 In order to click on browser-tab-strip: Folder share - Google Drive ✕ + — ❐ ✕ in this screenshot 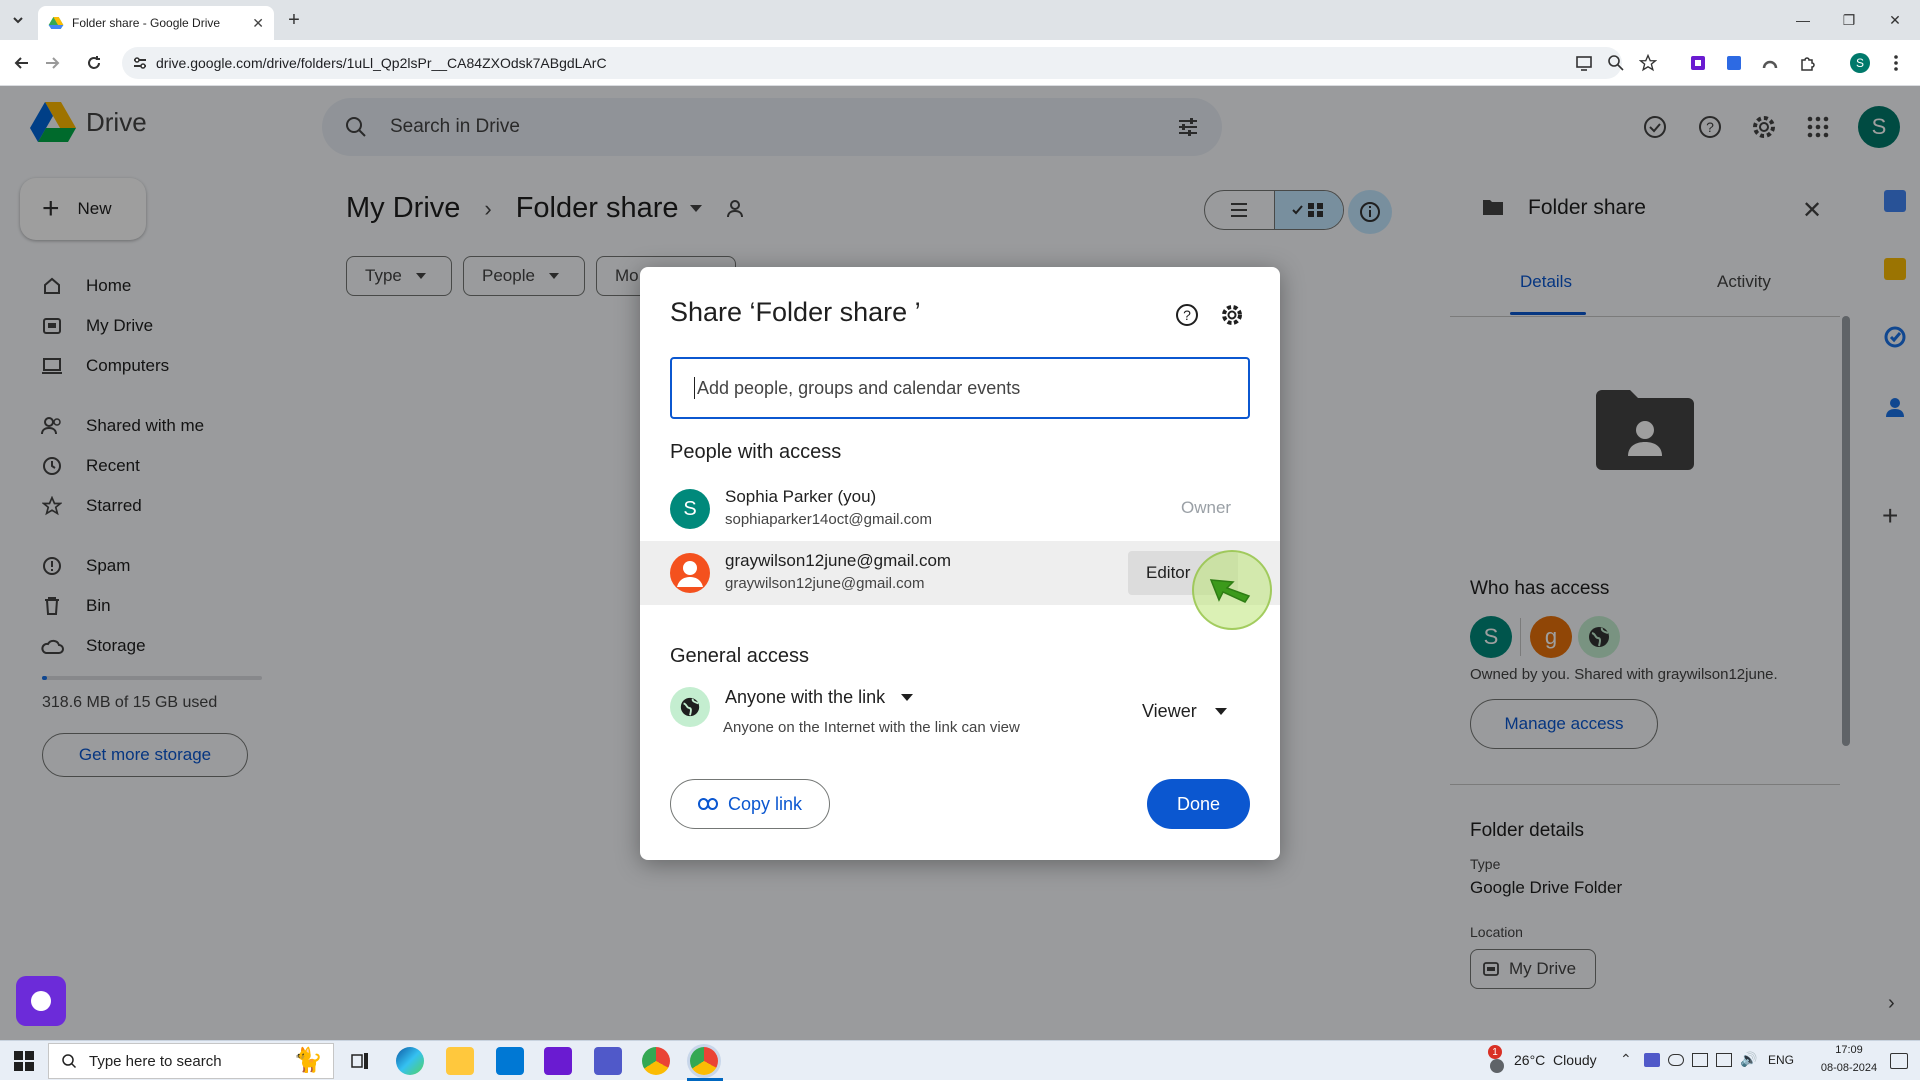, I will do `click(960, 20)`.